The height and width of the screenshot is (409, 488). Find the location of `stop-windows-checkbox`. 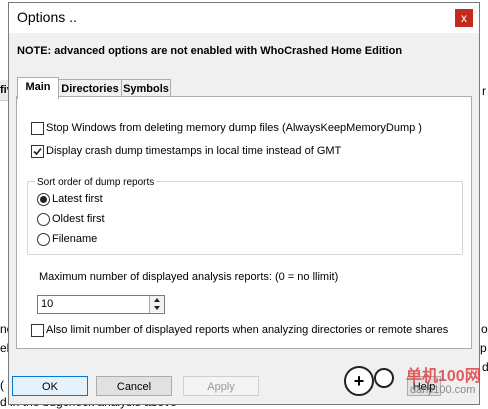

stop-windows-checkbox is located at coordinates (37, 128).